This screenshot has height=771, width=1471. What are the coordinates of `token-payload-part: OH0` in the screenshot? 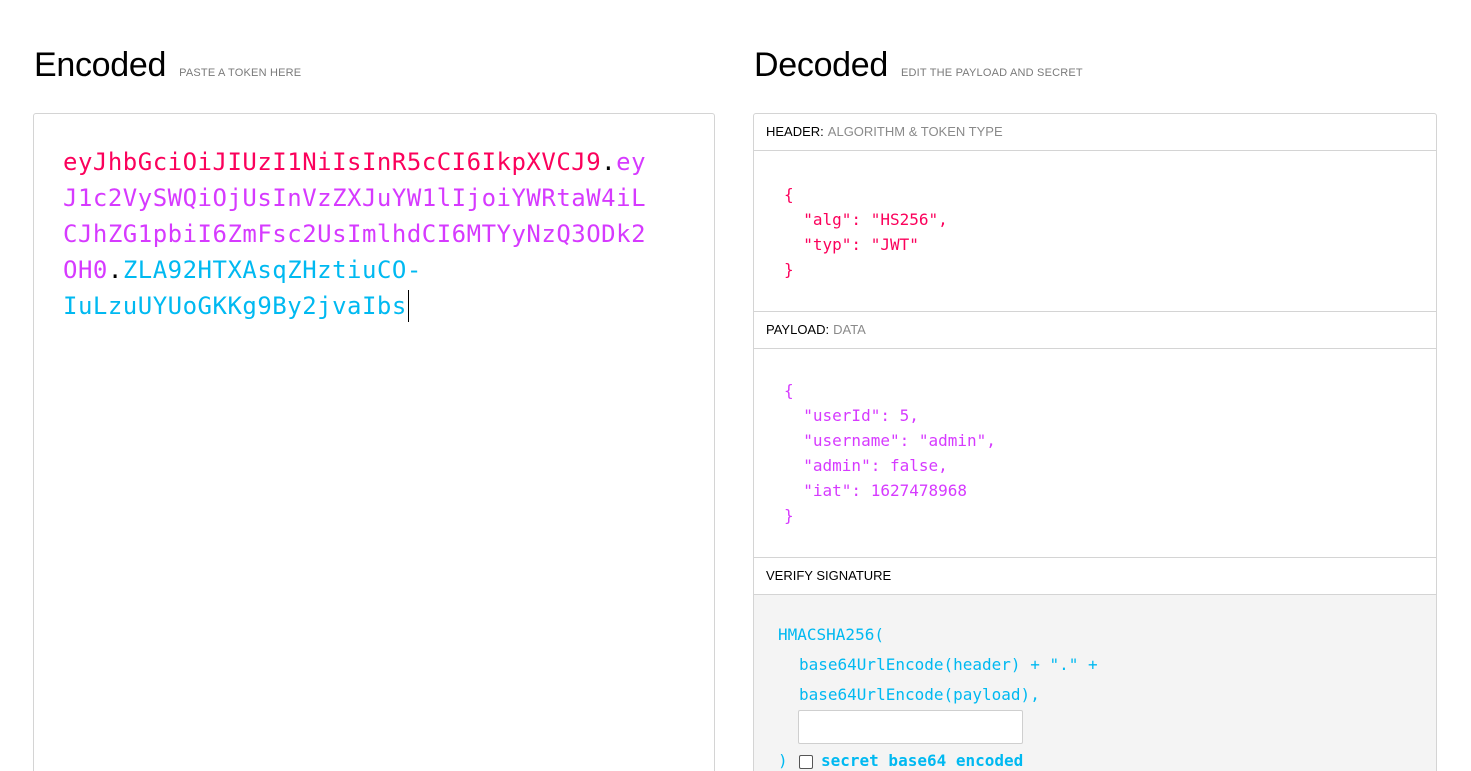 It's located at (85, 270).